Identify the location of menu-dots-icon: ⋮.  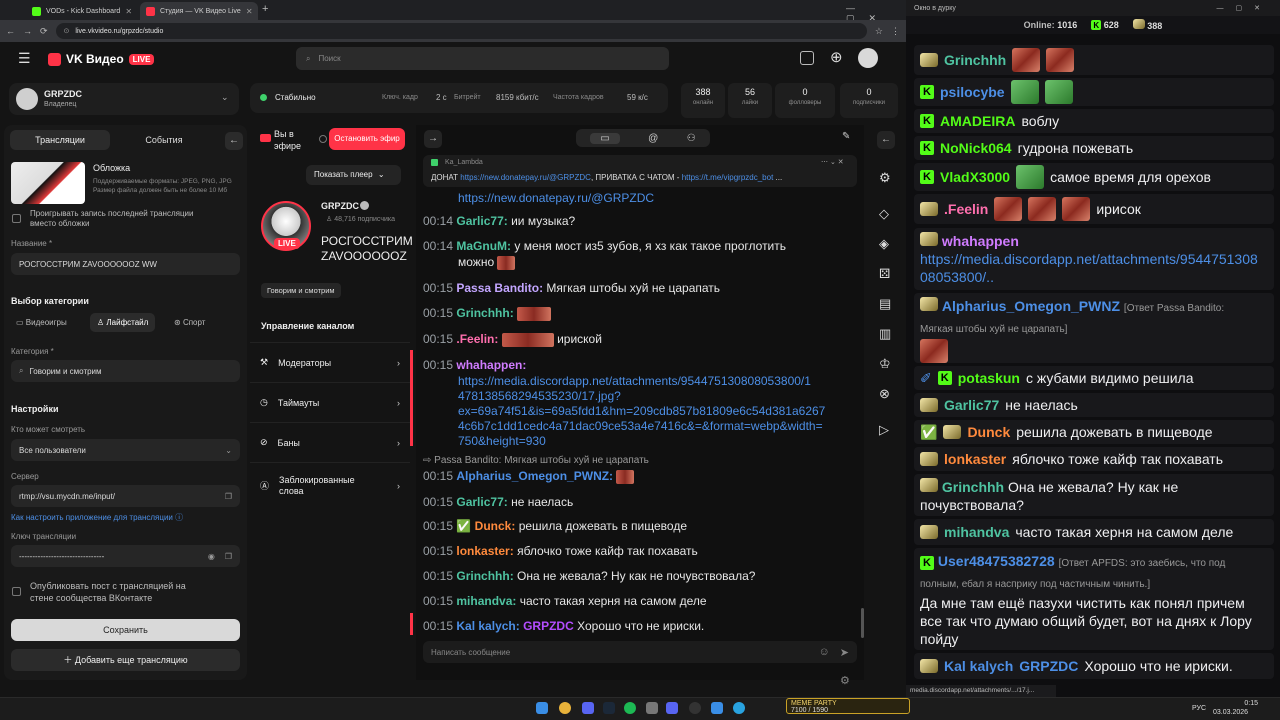
(895, 31).